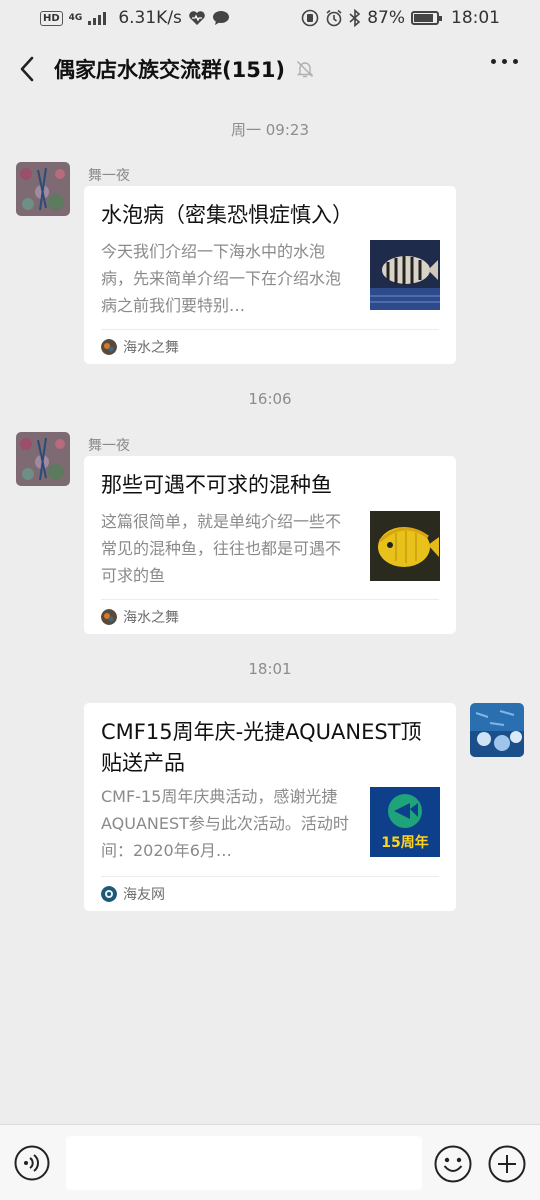 This screenshot has width=540, height=1200. What do you see at coordinates (386, 18) in the screenshot?
I see `battery-percent: 87%` at bounding box center [386, 18].